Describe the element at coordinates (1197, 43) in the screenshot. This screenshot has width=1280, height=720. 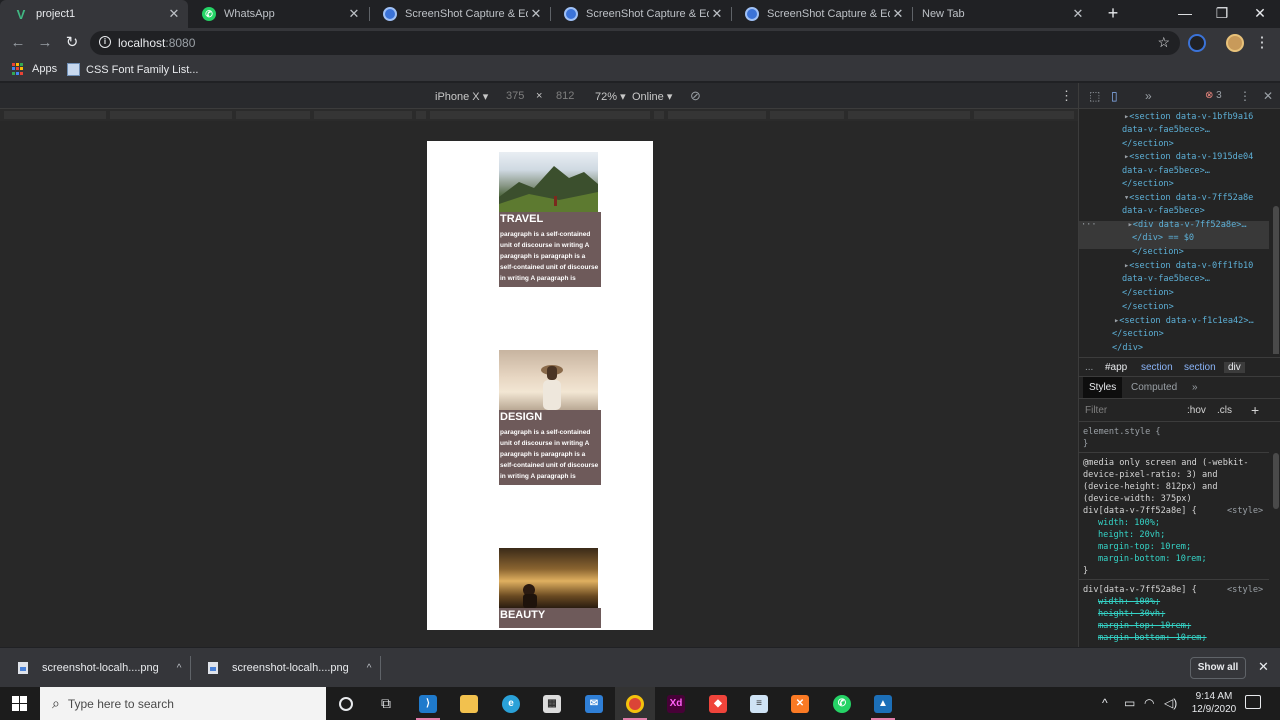
I see `screenshot-extension-icon` at that location.